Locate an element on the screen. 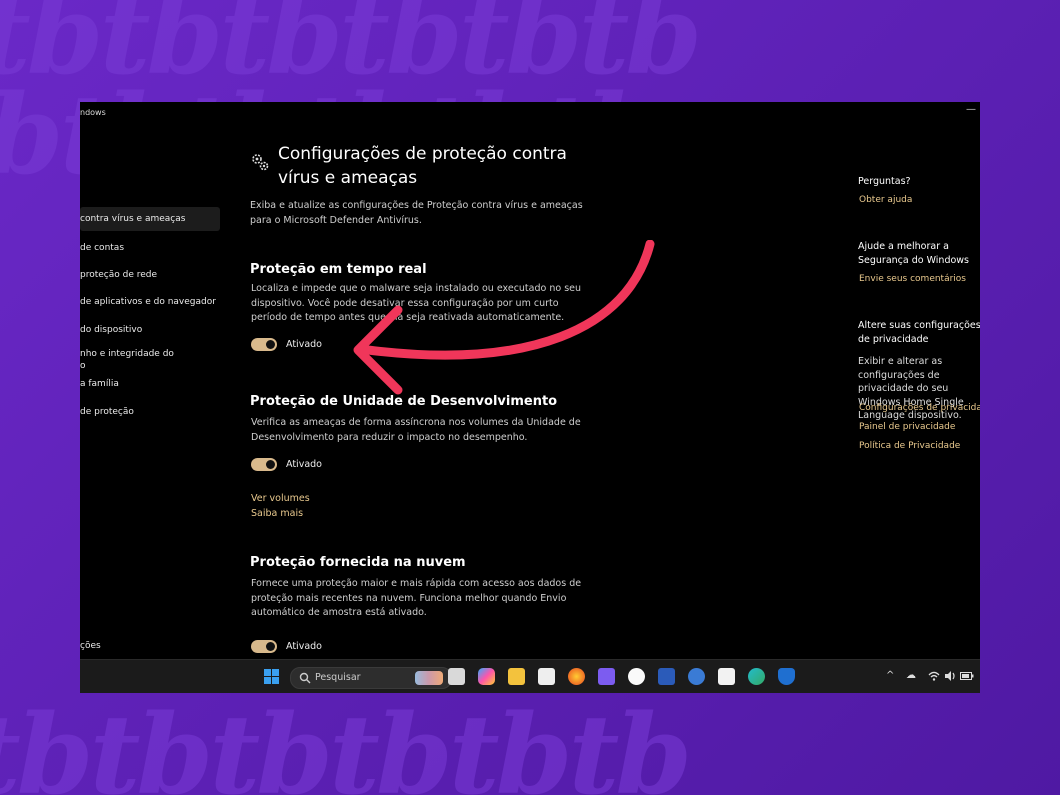  realtime-toggle-label: Ativado is located at coordinates (304, 344).